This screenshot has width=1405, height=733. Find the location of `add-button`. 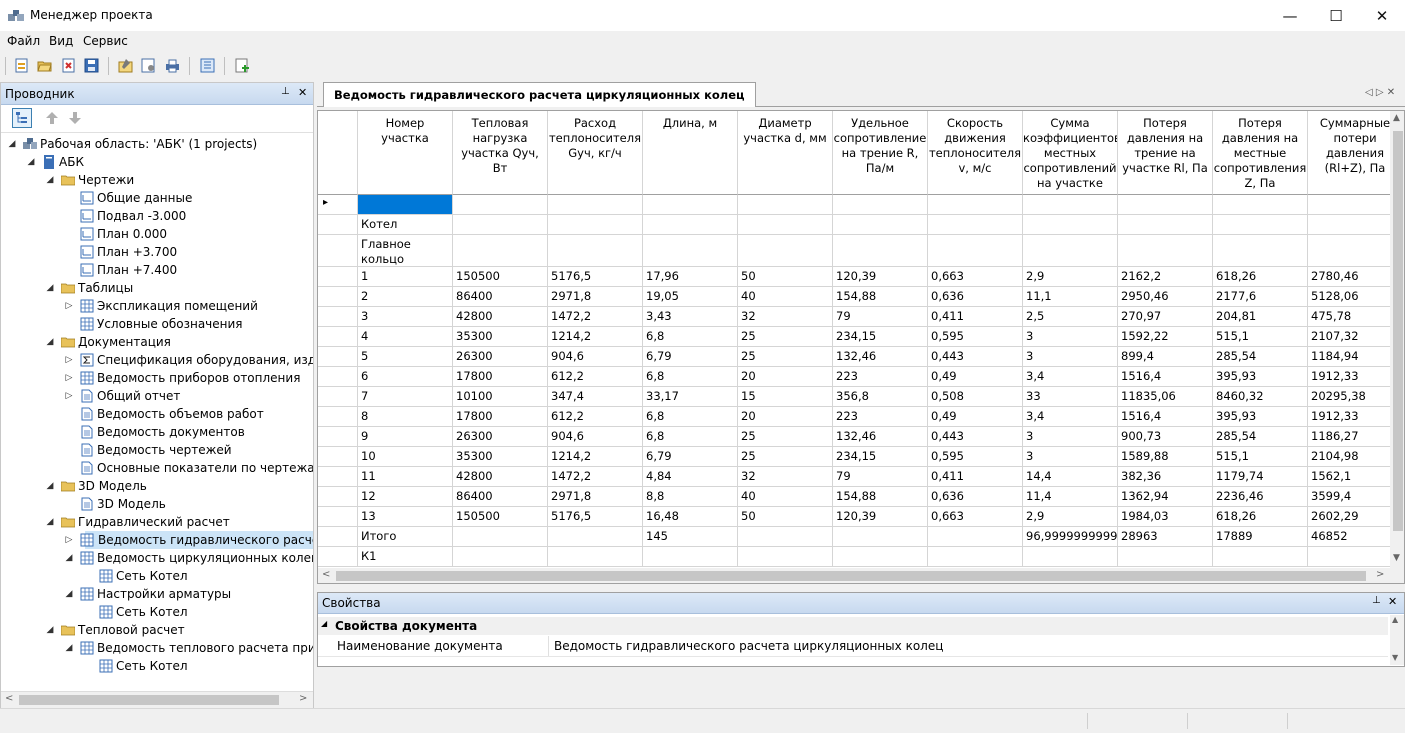

add-button is located at coordinates (242, 65).